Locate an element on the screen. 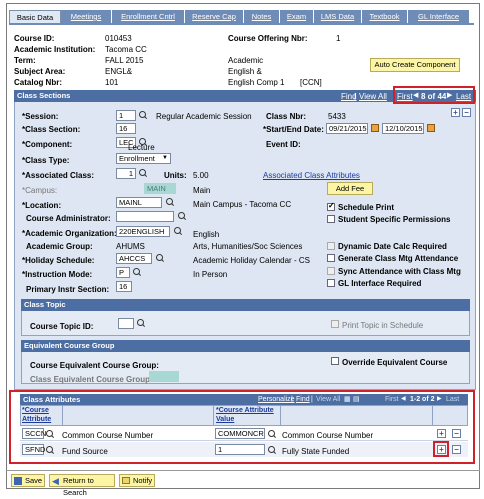 Image resolution: width=484 pixels, height=499 pixels. add-fee-button: Add Fee is located at coordinates (350, 188).